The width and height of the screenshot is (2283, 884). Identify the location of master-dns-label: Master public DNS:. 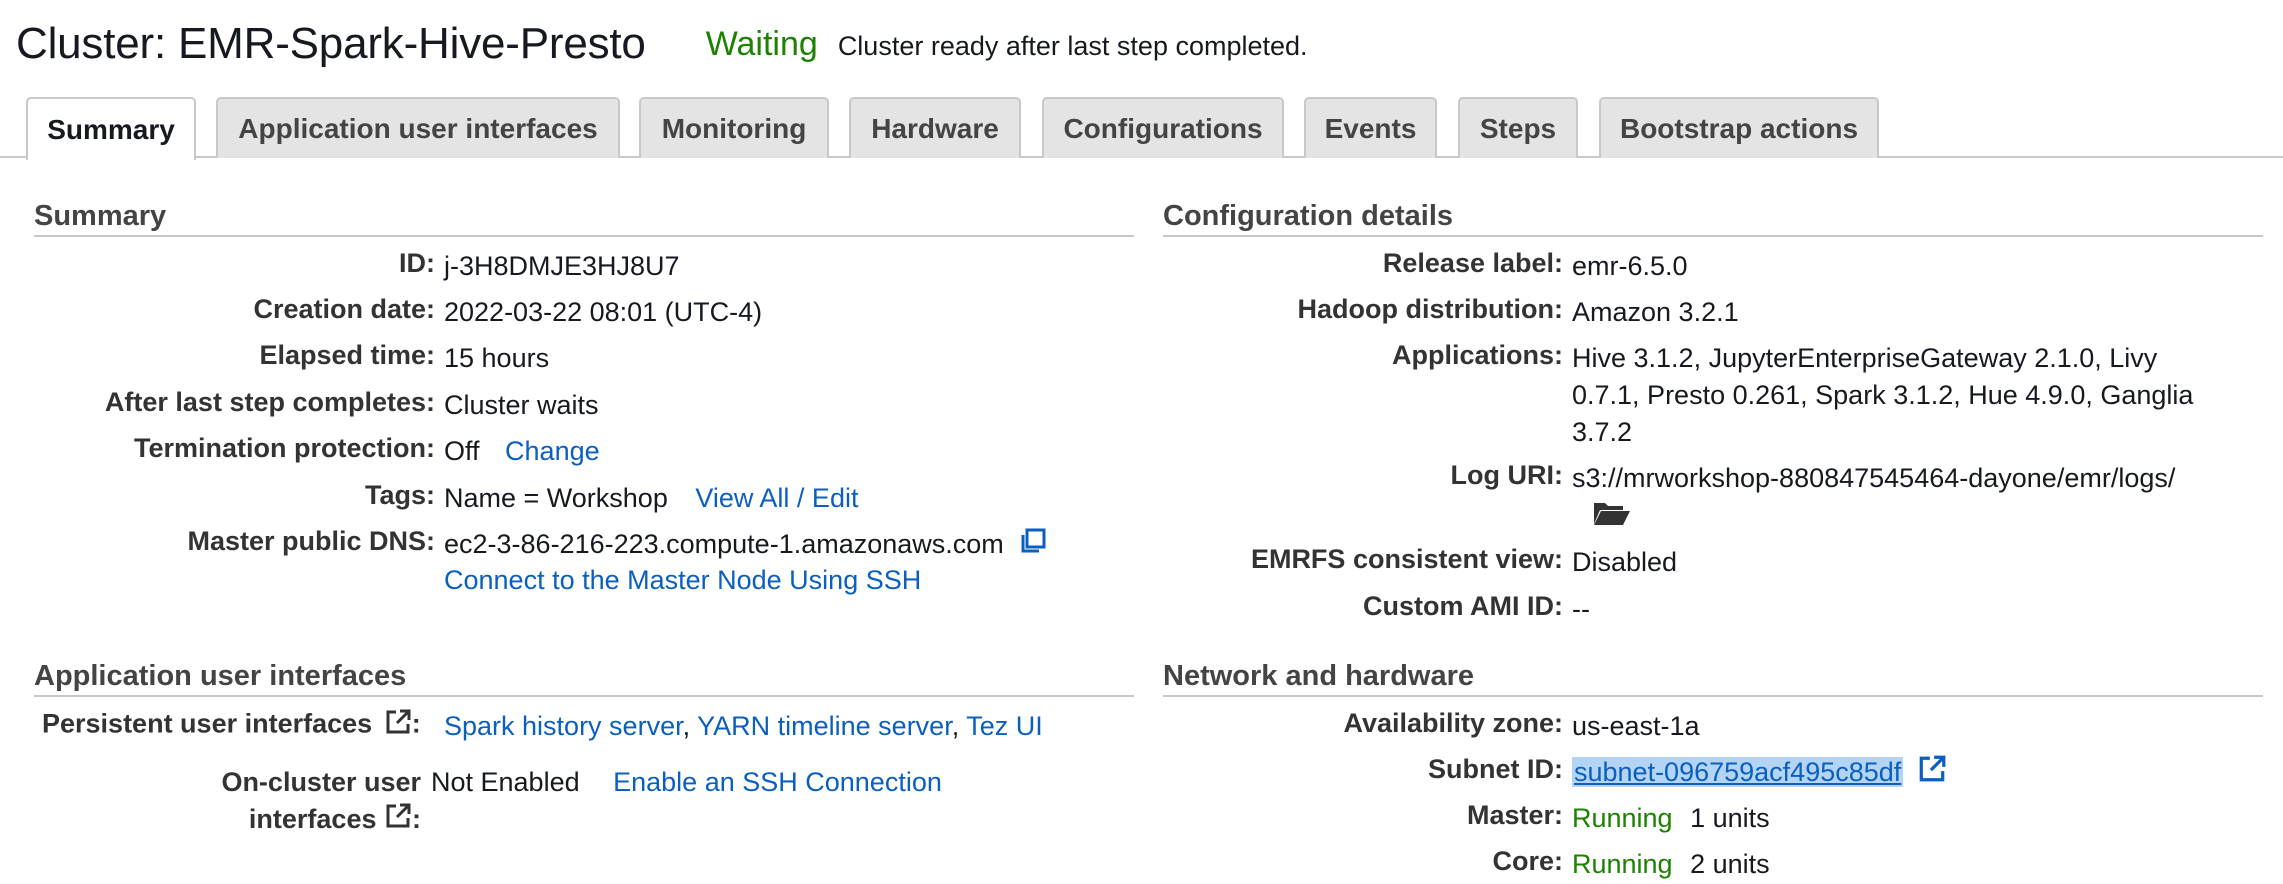
(311, 541).